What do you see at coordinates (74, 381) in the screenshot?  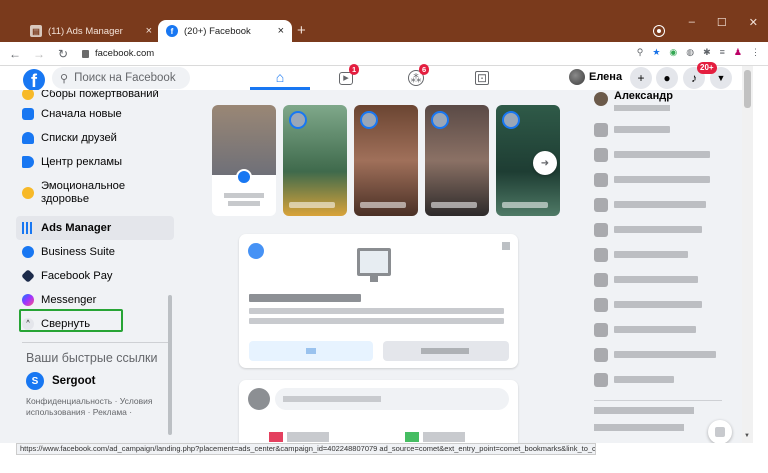 I see `shortcut-label: Sergoot` at bounding box center [74, 381].